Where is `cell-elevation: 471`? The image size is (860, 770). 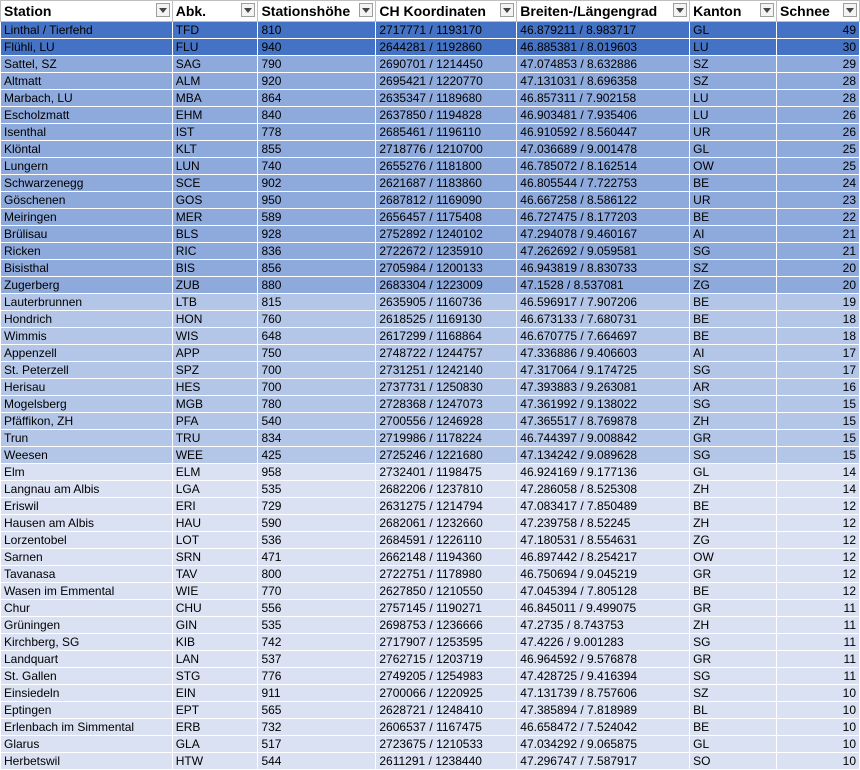 cell-elevation: 471 is located at coordinates (317, 557).